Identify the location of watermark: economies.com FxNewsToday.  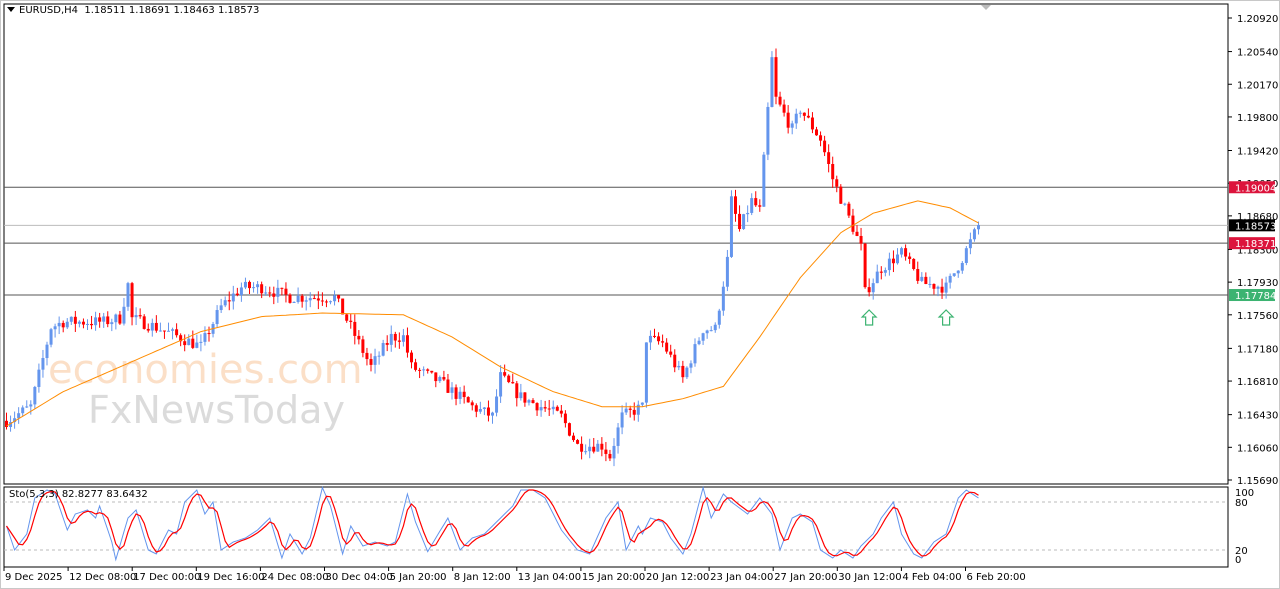
(205, 389).